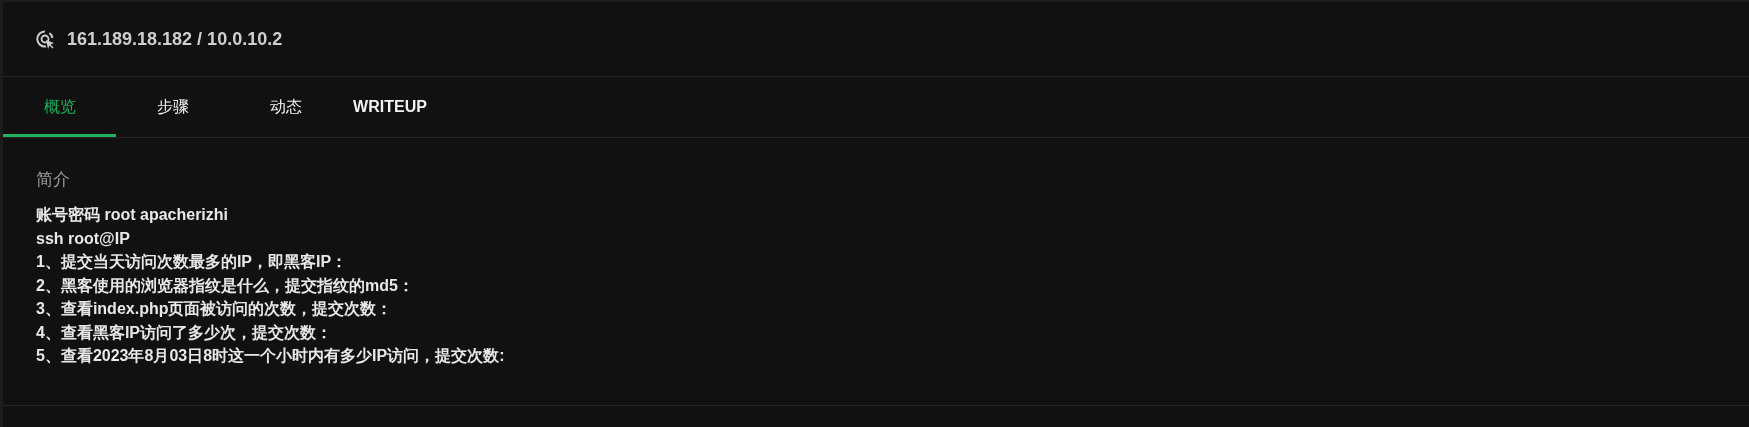  Describe the element at coordinates (53, 180) in the screenshot. I see `section-heading: 简介` at that location.